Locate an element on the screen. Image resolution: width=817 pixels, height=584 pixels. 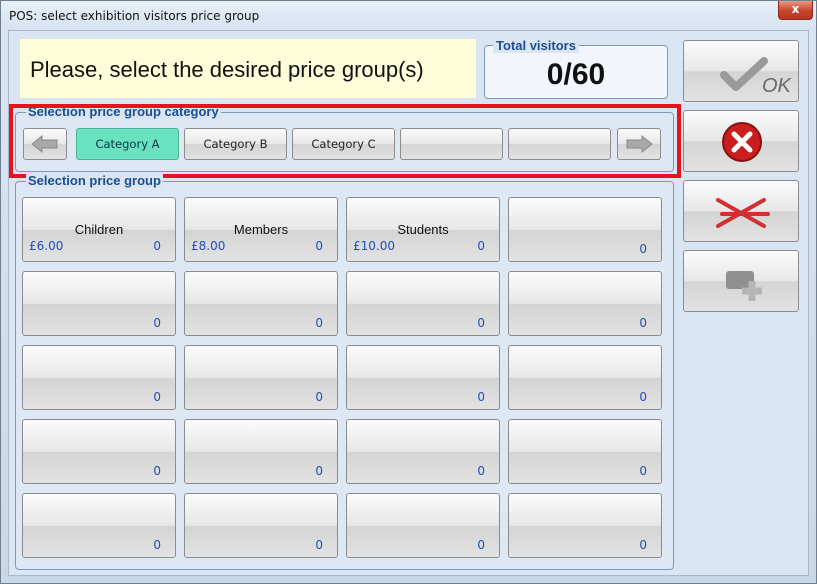
category-a-button: Category A is located at coordinates (127, 144).